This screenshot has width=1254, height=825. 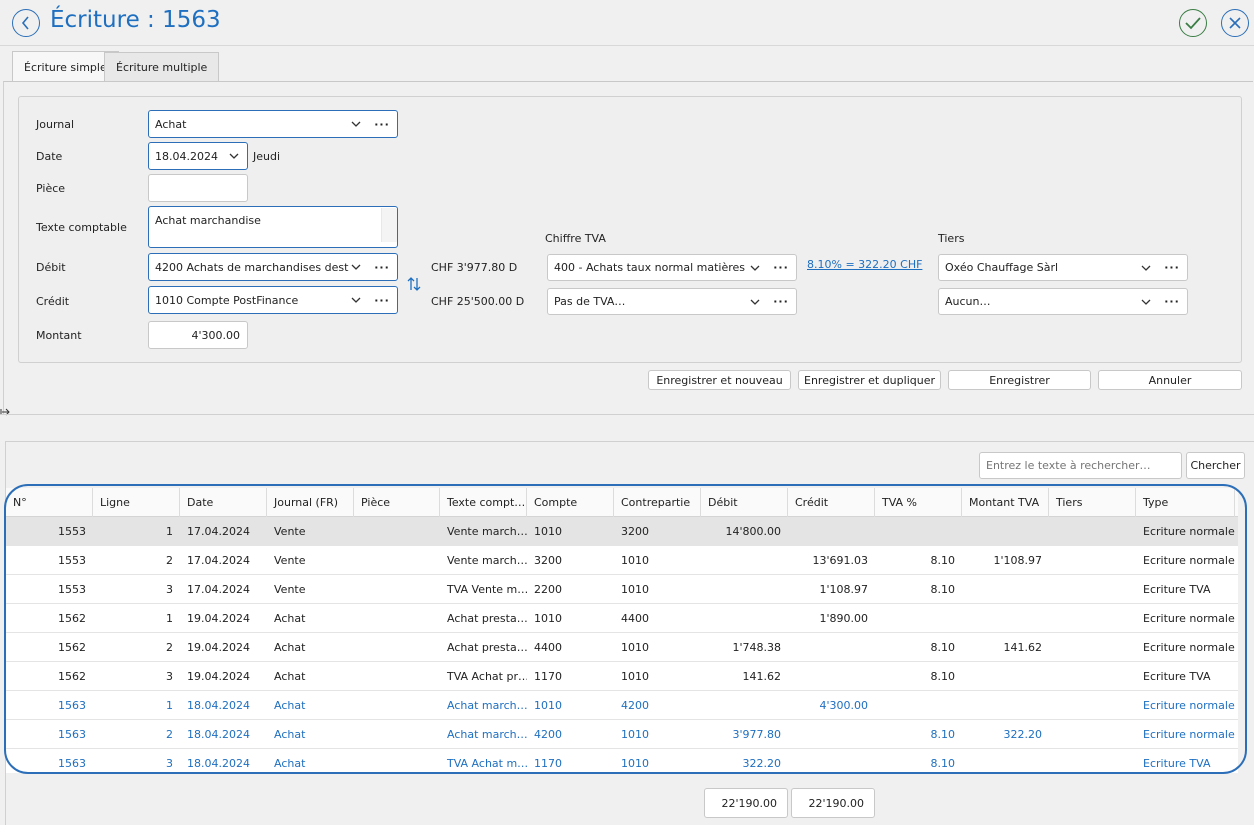 What do you see at coordinates (575, 238) in the screenshot?
I see `chiffre-tva-label: Chiffre TVA` at bounding box center [575, 238].